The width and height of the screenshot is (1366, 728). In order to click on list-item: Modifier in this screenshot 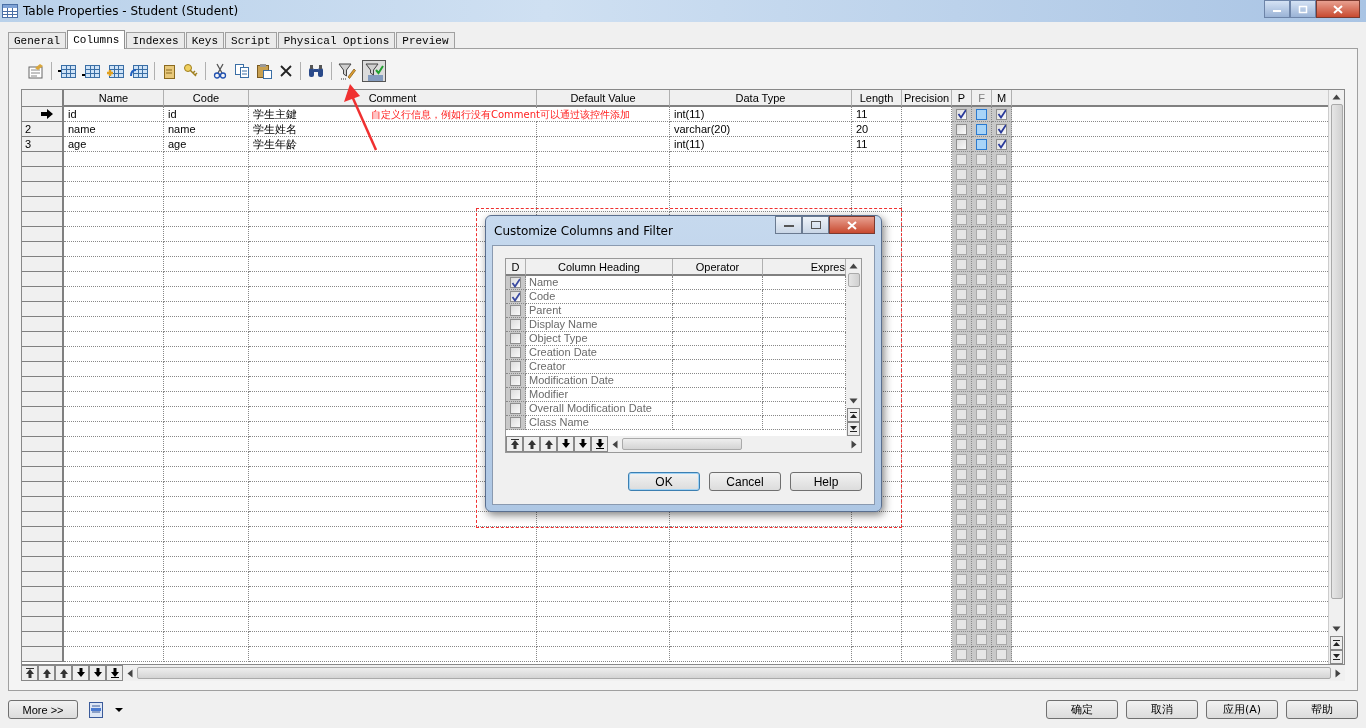, I will do `click(599, 395)`.